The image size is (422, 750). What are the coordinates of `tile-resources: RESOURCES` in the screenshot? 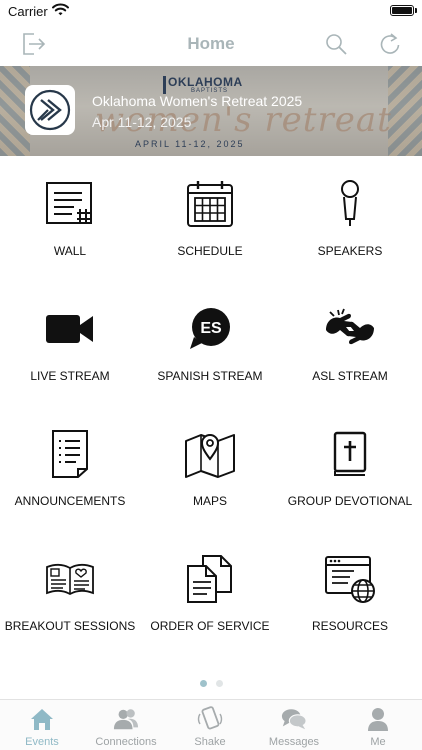 It's located at (350, 595).